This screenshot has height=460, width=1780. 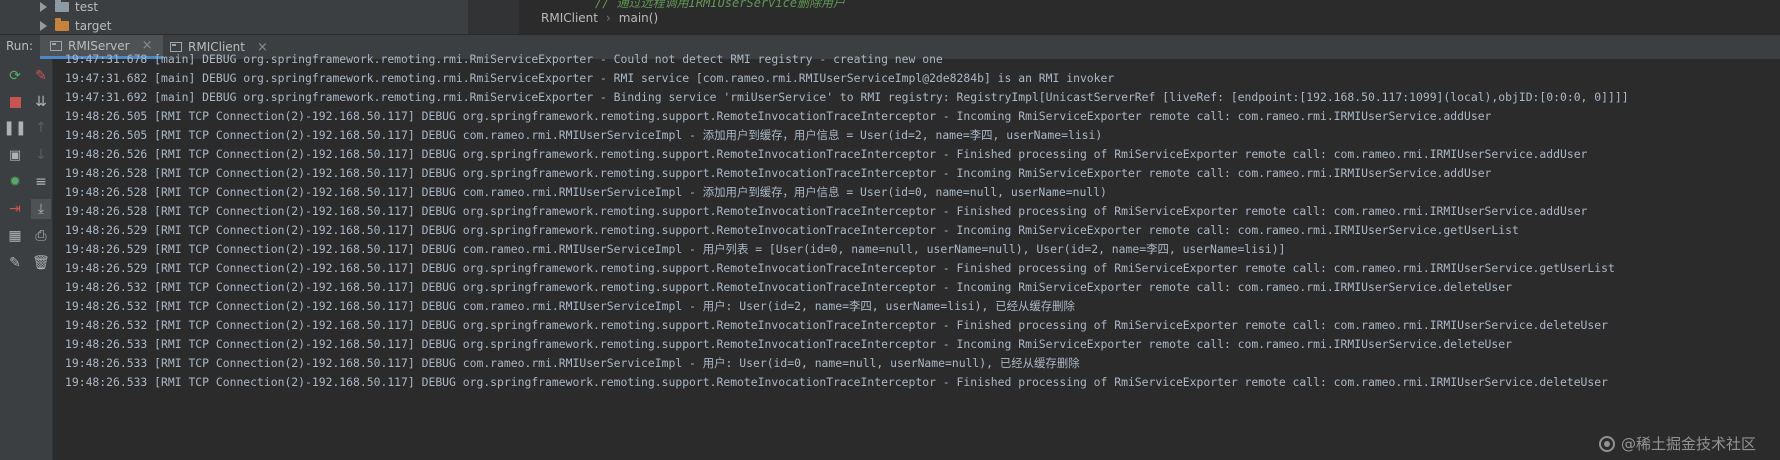 I want to click on stop-icon, so click(x=15, y=102).